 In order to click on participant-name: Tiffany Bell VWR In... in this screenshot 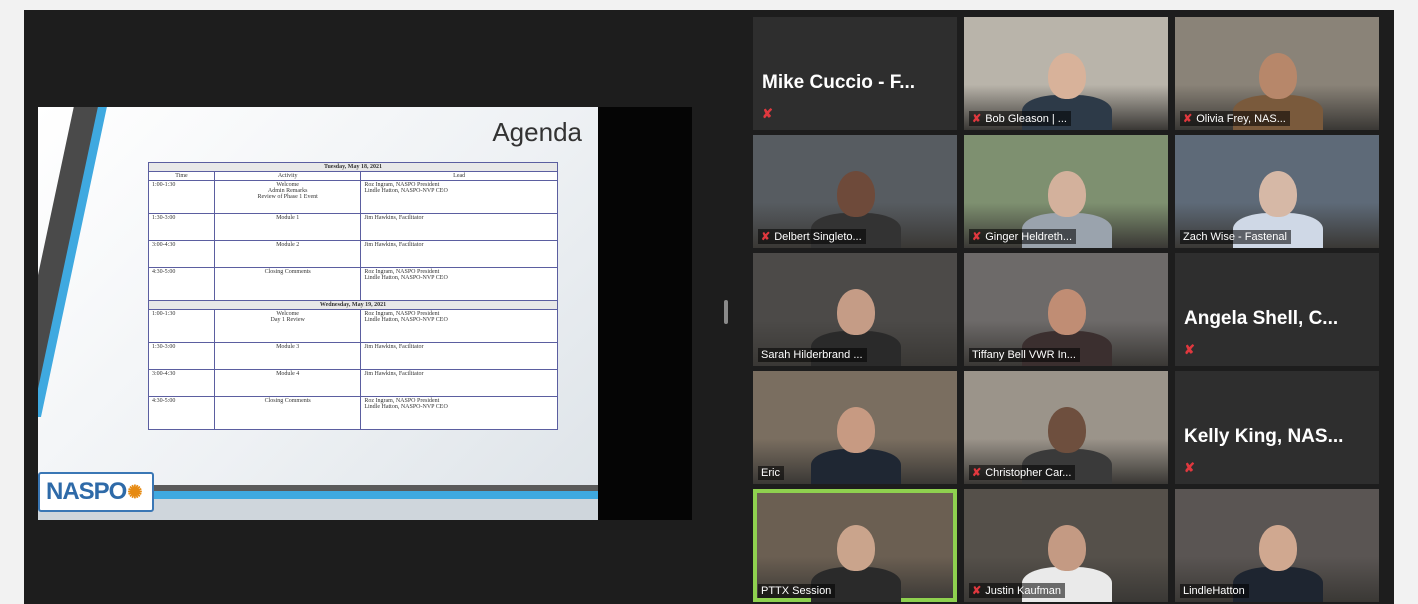, I will do `click(1024, 355)`.